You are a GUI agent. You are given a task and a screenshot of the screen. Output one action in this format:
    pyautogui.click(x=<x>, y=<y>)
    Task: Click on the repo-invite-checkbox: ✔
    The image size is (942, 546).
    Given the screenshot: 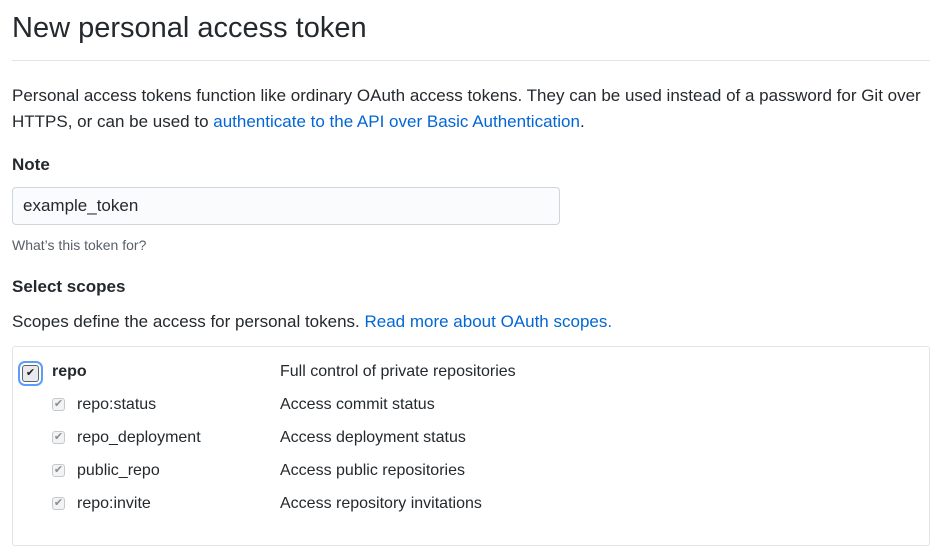 What is the action you would take?
    pyautogui.click(x=58, y=503)
    